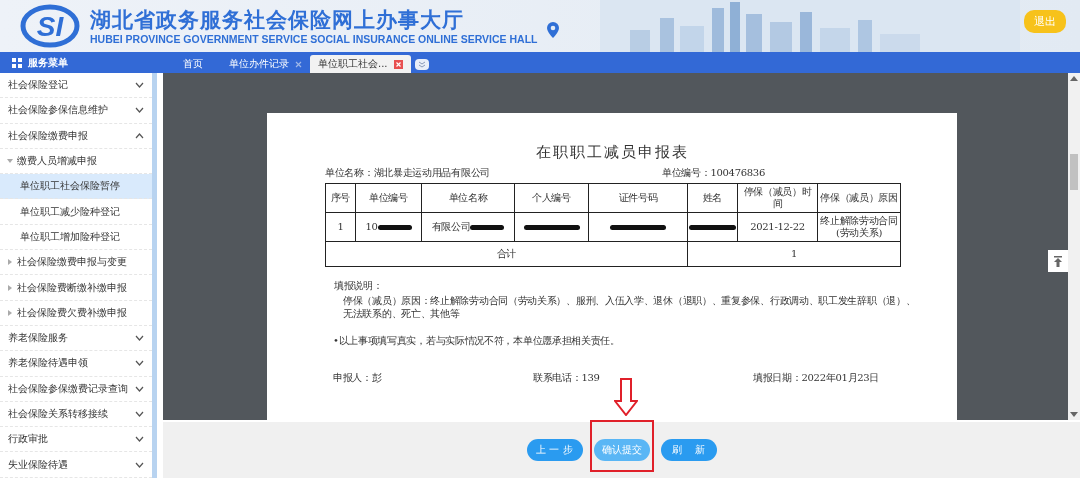 The width and height of the screenshot is (1080, 478). What do you see at coordinates (340, 198) in the screenshot?
I see `column-header: 序号` at bounding box center [340, 198].